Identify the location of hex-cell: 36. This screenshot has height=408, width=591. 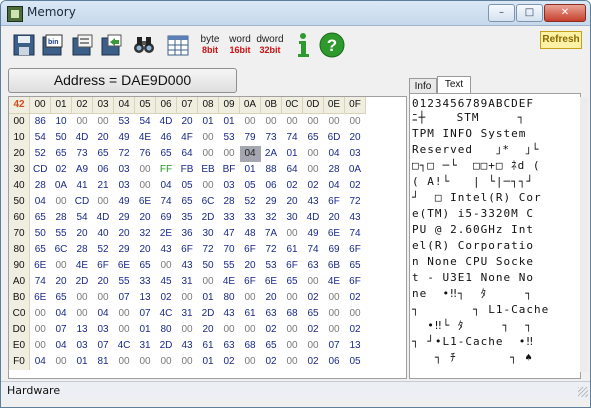
(187, 234).